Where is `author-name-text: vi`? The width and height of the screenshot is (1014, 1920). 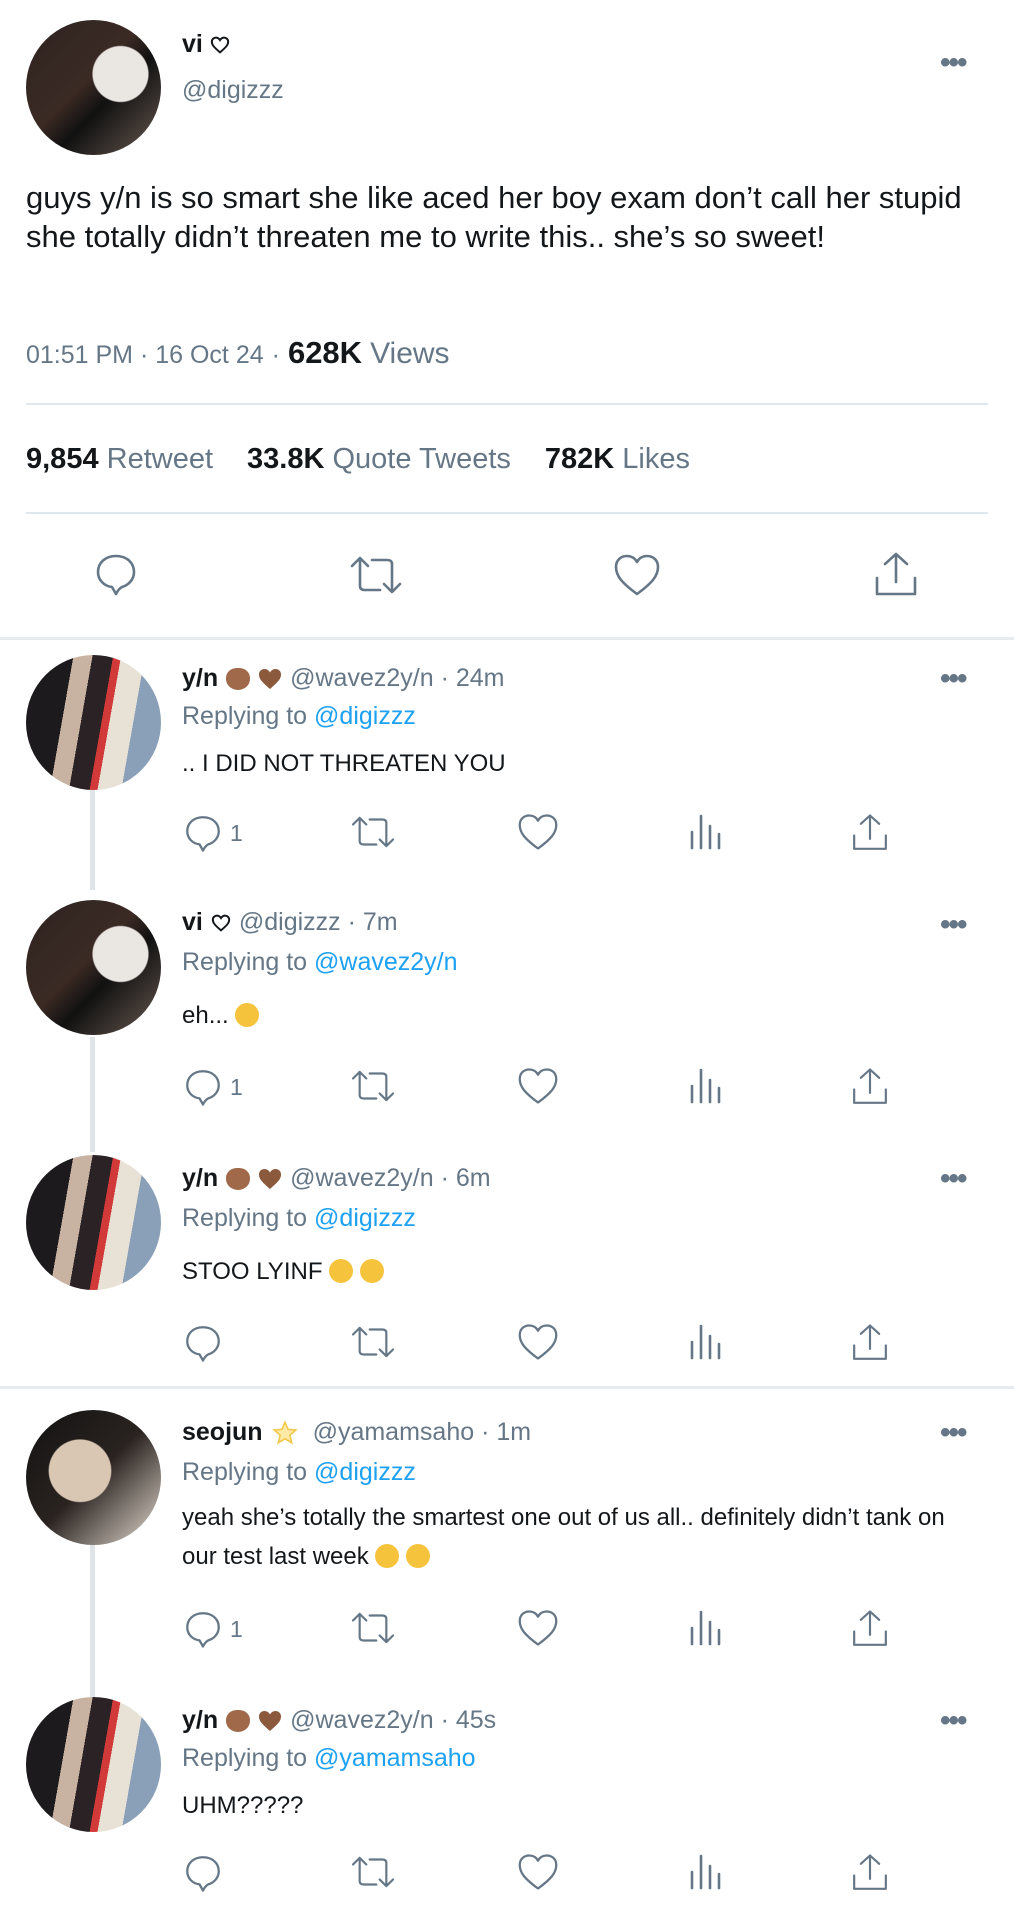 author-name-text: vi is located at coordinates (192, 44).